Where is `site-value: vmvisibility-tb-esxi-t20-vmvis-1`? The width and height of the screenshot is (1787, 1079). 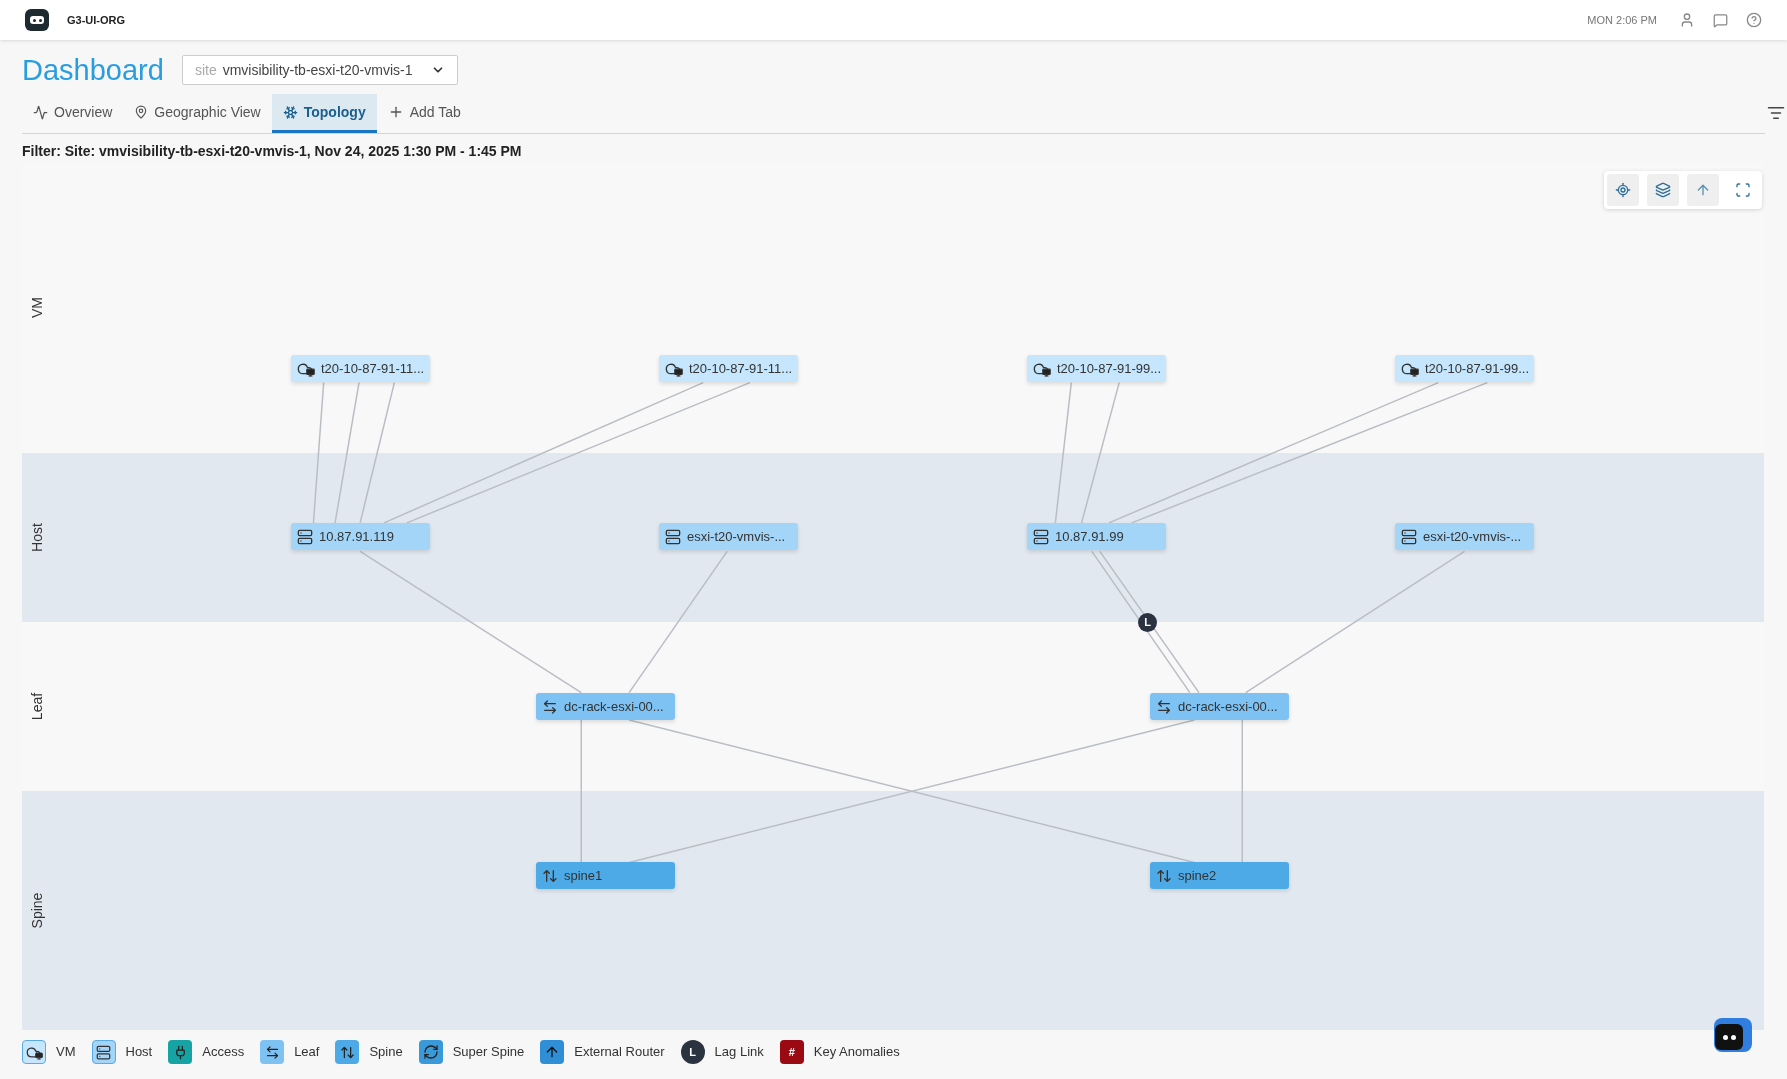 site-value: vmvisibility-tb-esxi-t20-vmvis-1 is located at coordinates (317, 70).